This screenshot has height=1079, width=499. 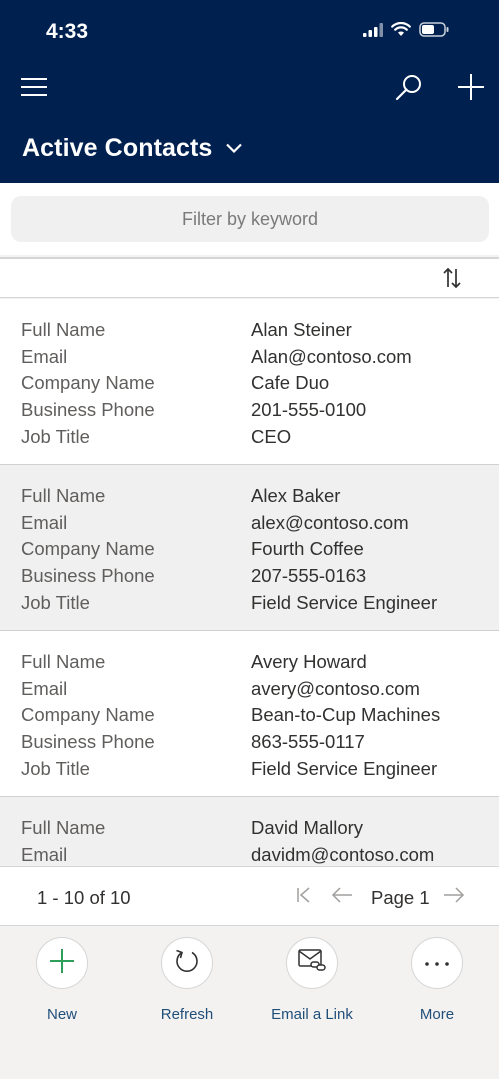 I want to click on first-page-icon, so click(x=304, y=897).